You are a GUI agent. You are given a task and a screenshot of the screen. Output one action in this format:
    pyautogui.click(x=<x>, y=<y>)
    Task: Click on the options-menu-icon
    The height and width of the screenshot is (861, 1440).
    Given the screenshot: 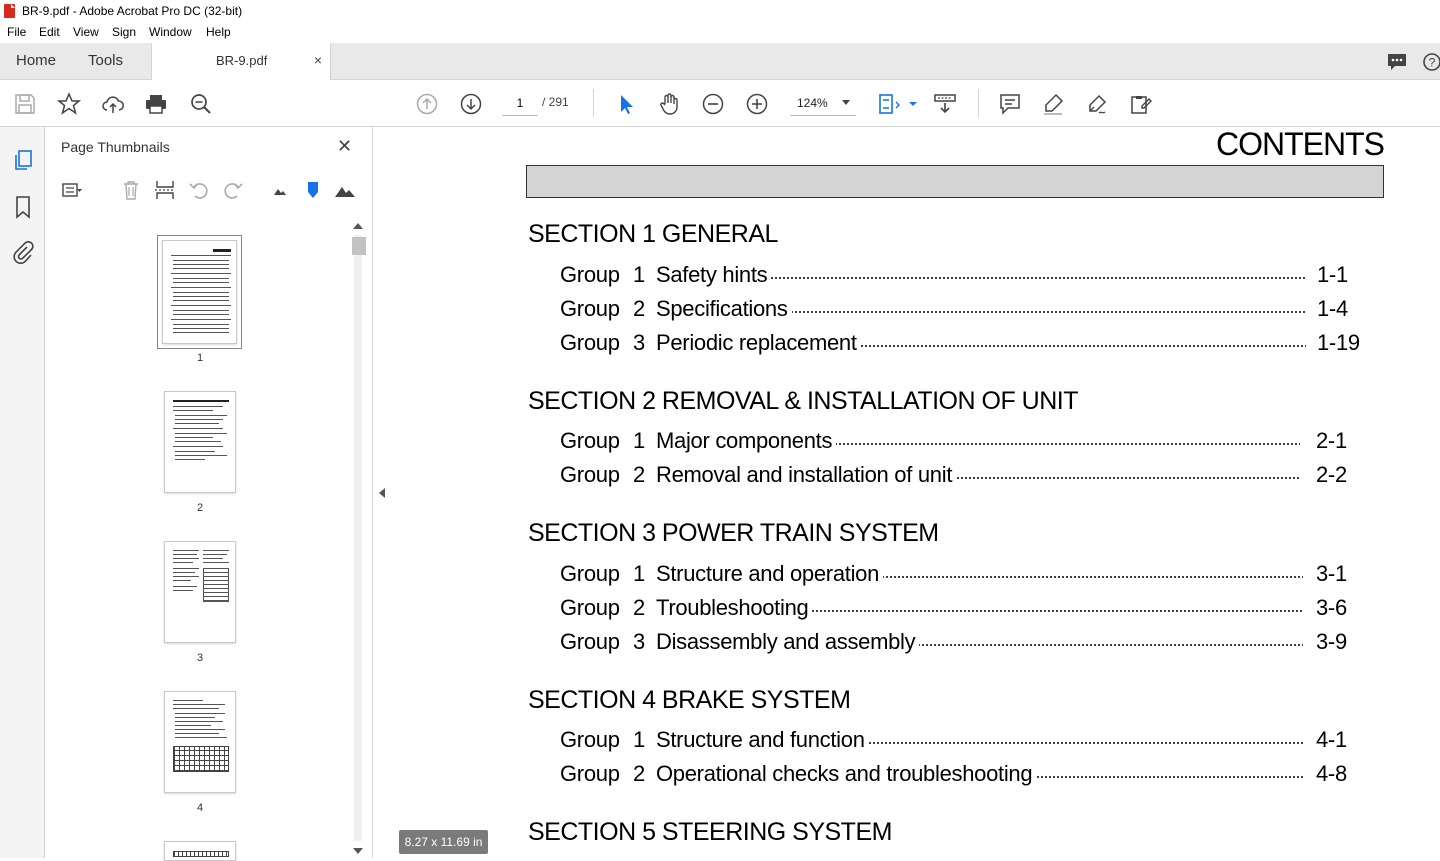 What is the action you would take?
    pyautogui.click(x=72, y=190)
    